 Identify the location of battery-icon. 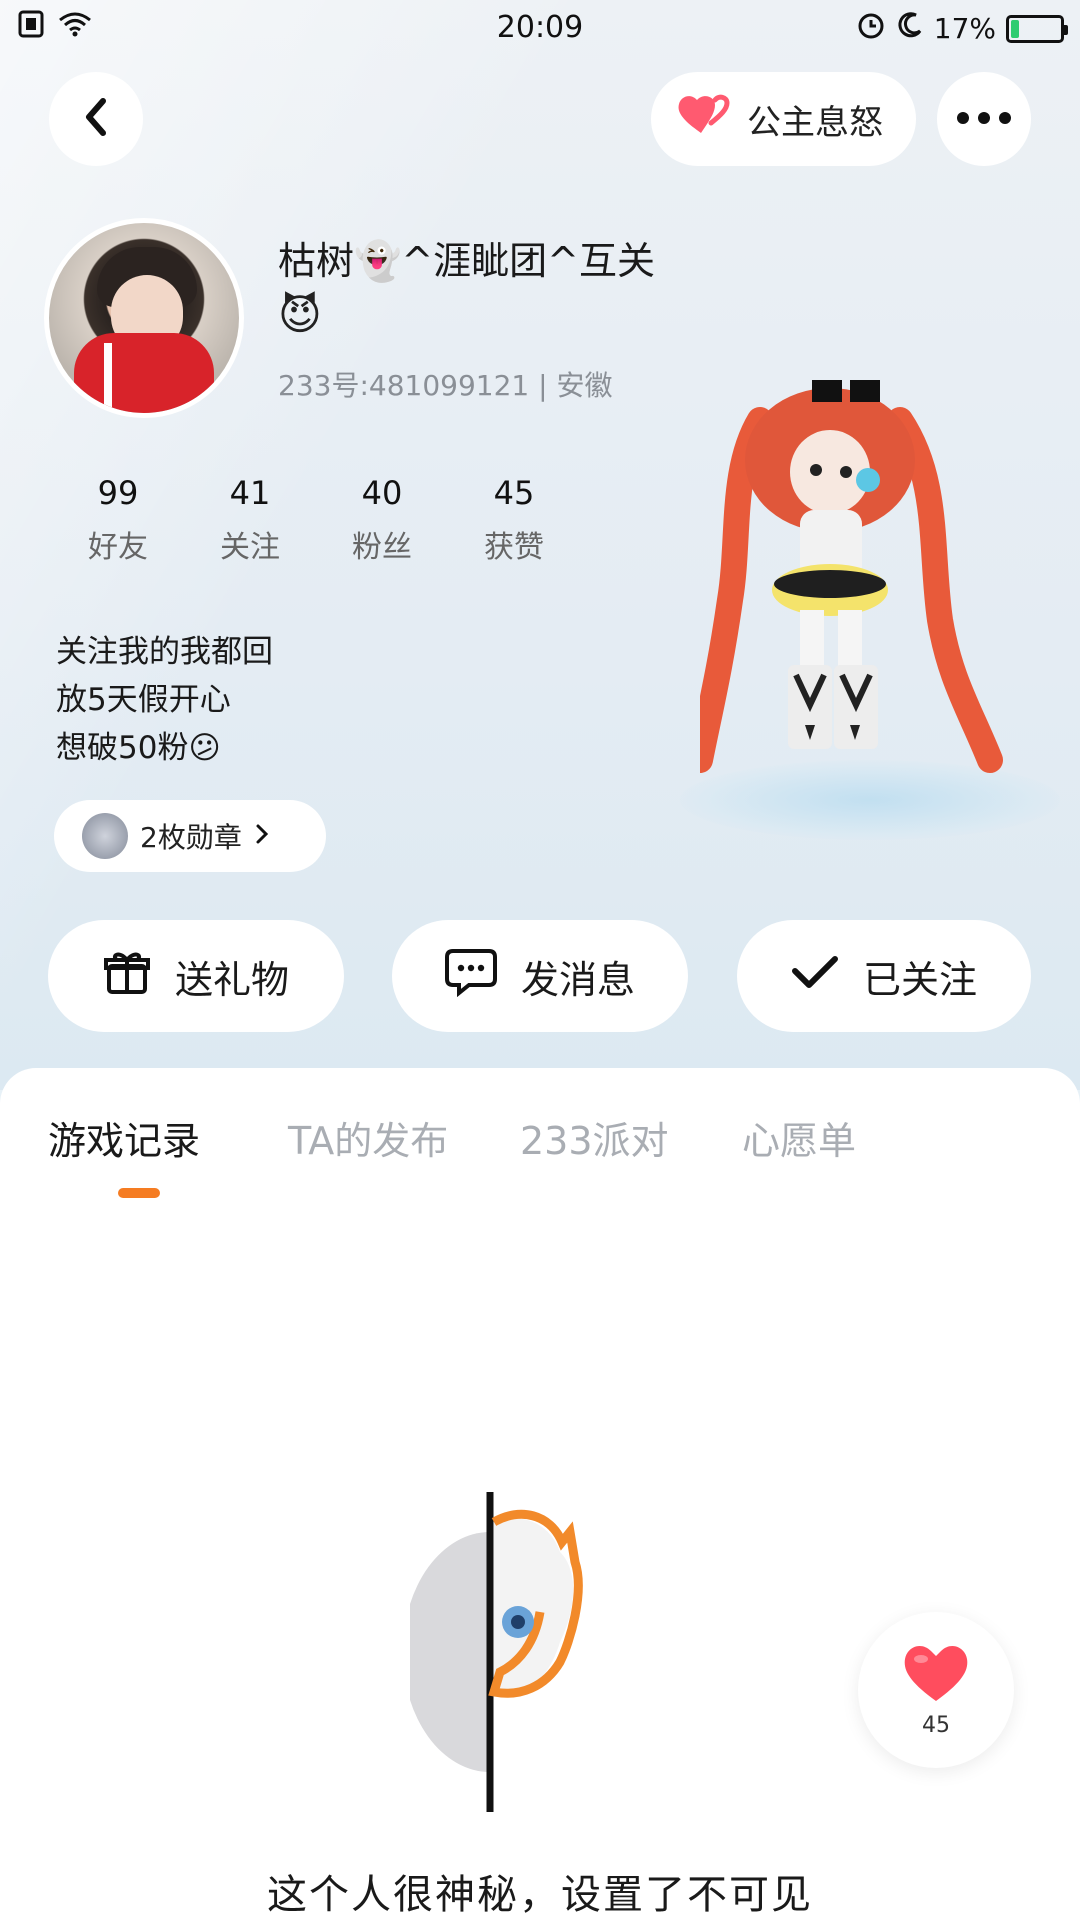
(1037, 28).